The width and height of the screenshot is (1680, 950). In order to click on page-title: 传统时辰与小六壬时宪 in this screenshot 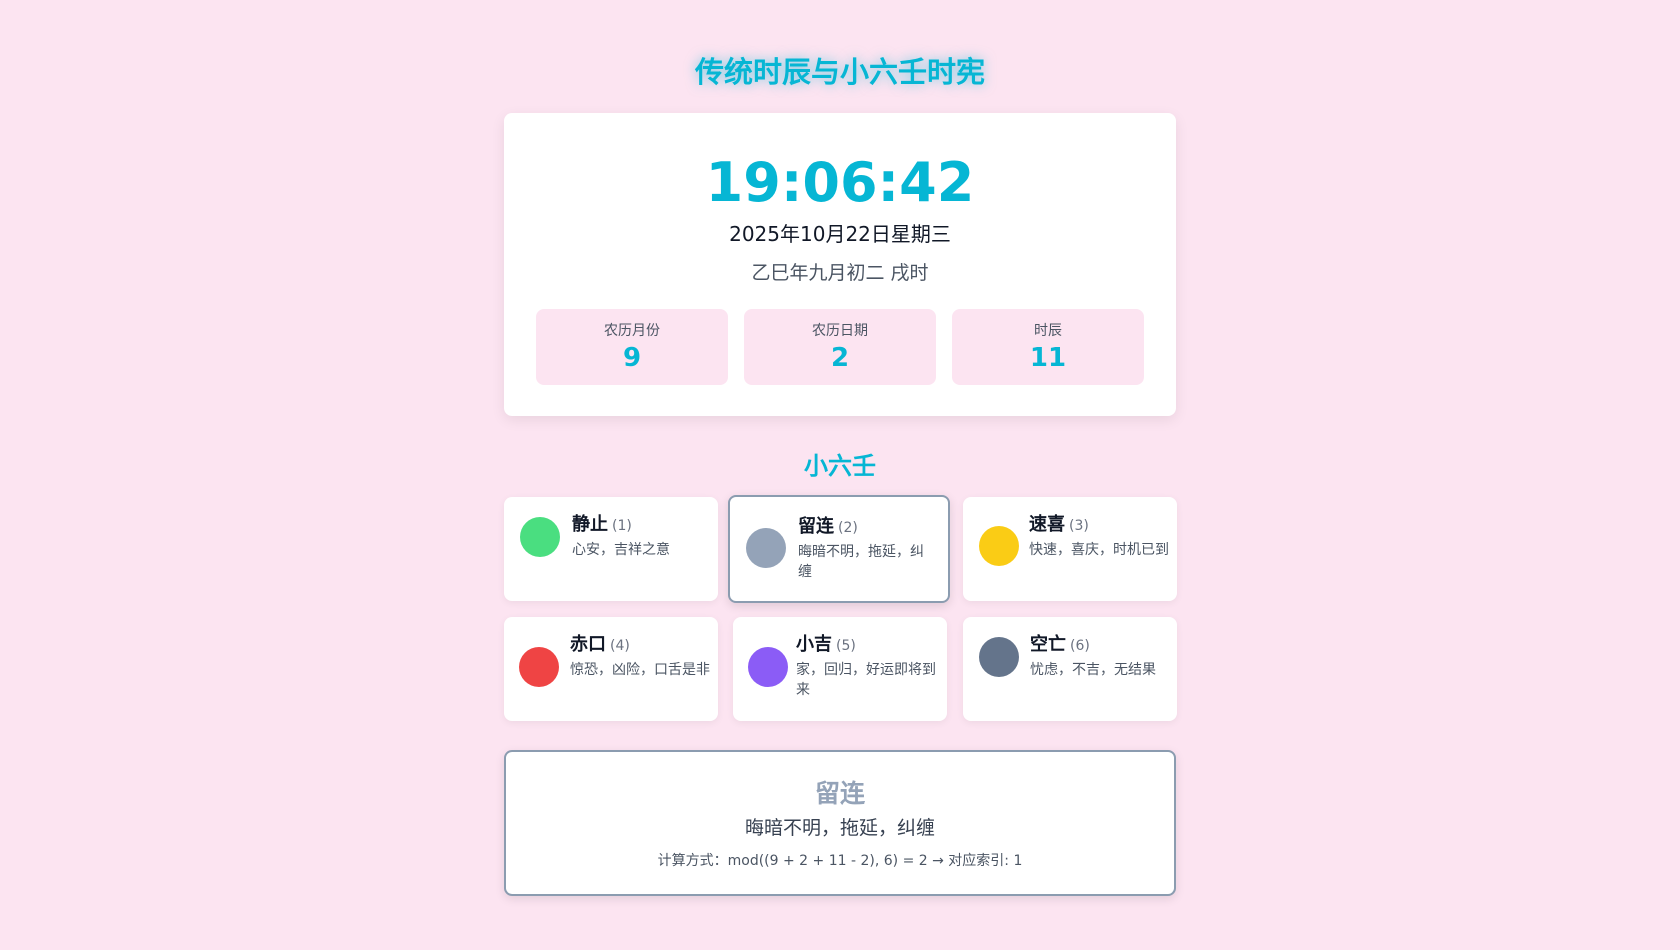, I will do `click(839, 72)`.